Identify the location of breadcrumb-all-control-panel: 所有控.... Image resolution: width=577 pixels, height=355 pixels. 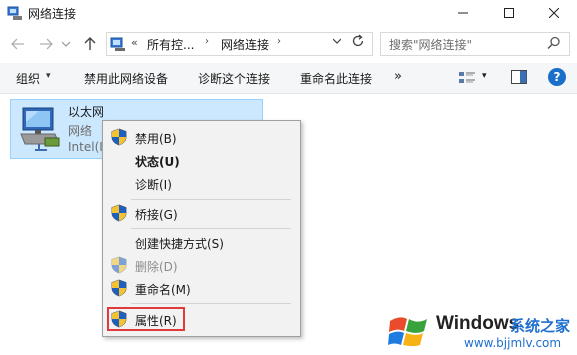
(170, 44).